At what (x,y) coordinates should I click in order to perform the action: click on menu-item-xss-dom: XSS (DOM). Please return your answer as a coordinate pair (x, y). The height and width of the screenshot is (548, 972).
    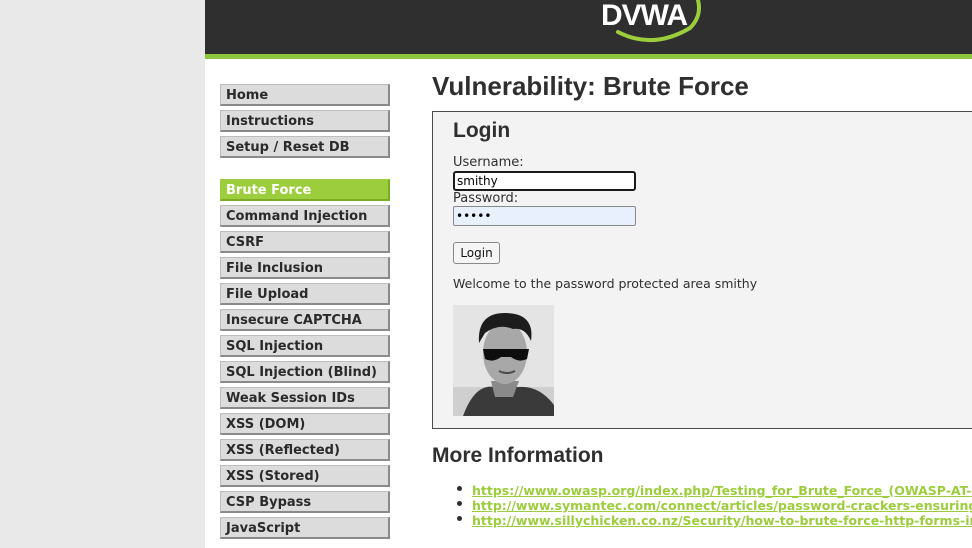
    Looking at the image, I should click on (305, 424).